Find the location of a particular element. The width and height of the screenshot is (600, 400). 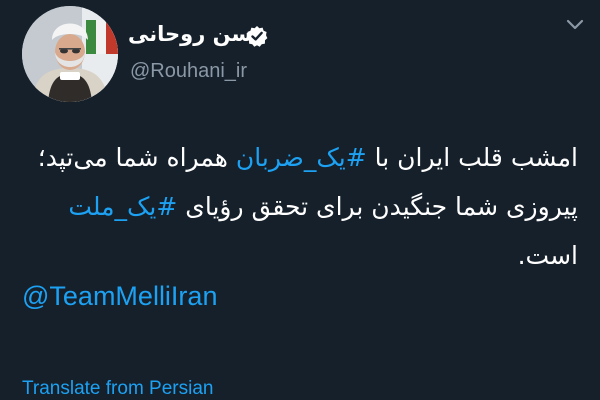

avatar is located at coordinates (70, 54).